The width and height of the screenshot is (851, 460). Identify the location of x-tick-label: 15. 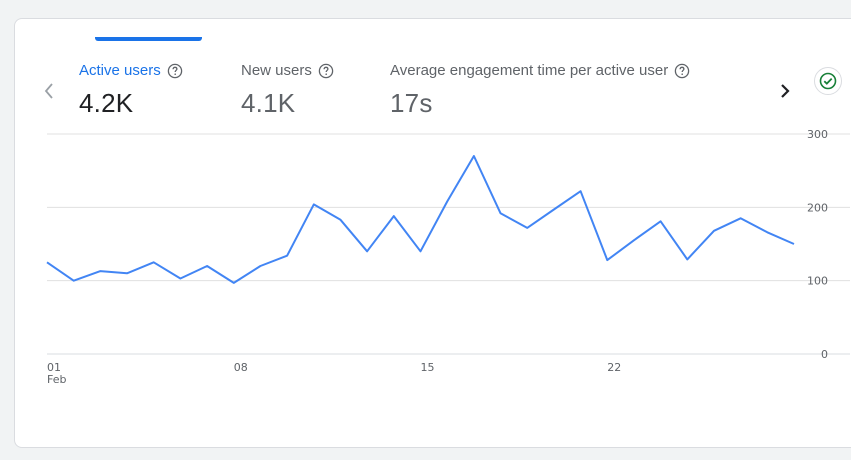
(428, 367).